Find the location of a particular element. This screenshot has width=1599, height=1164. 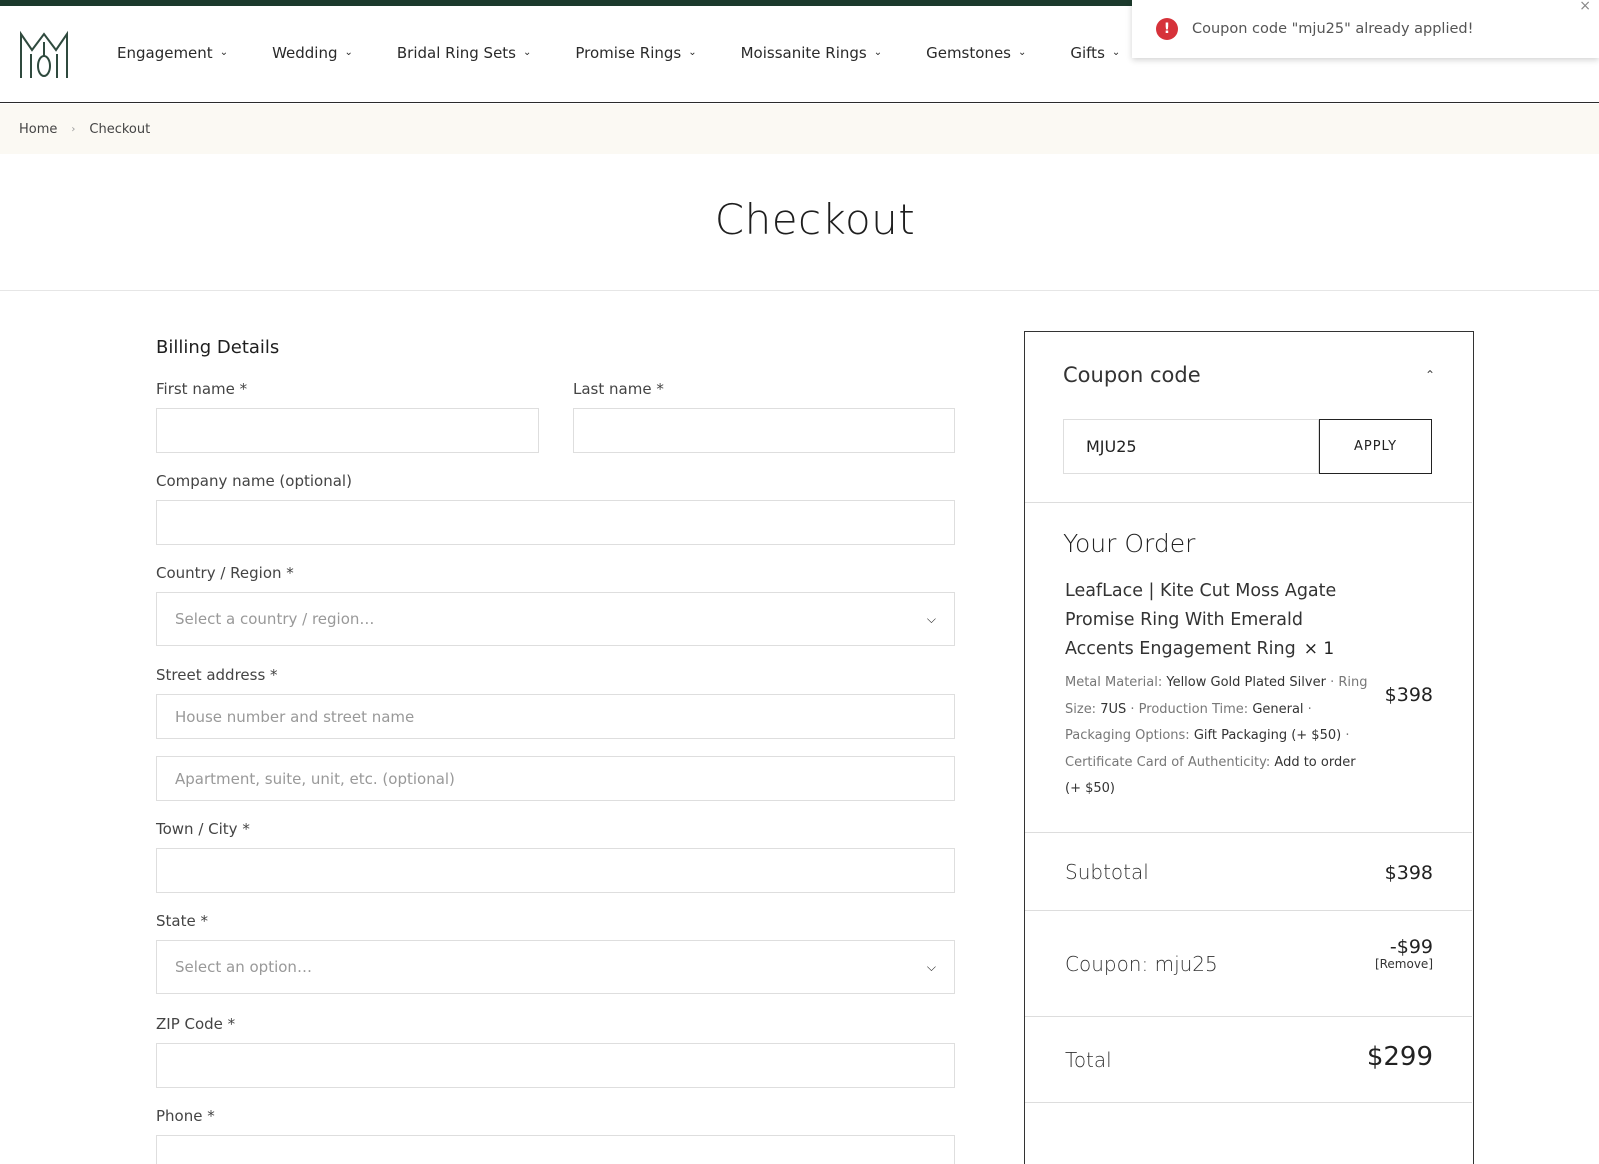

certificate-label: Certificate Card of Authenticity: is located at coordinates (1168, 762).